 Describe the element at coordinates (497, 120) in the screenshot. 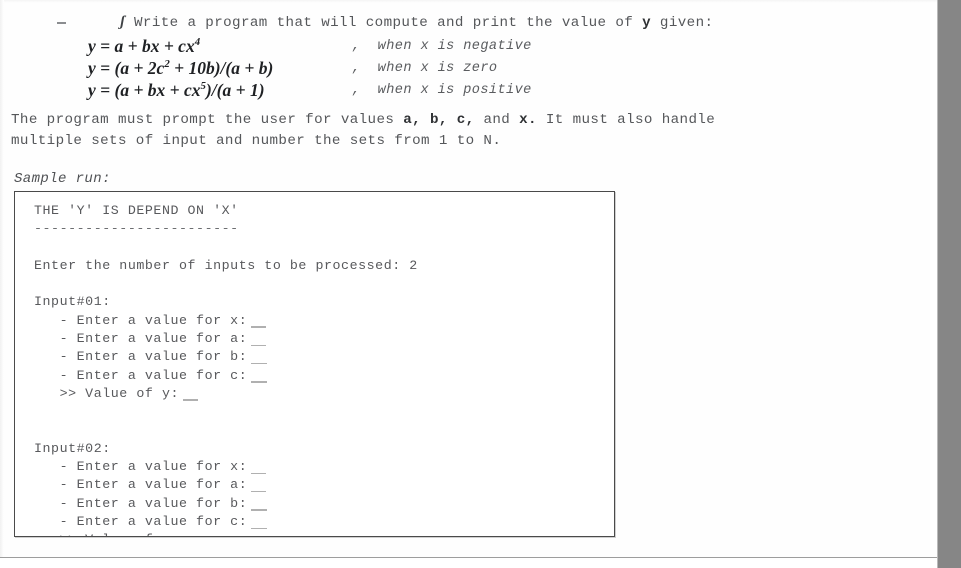

I see `statement-text-run: and` at that location.